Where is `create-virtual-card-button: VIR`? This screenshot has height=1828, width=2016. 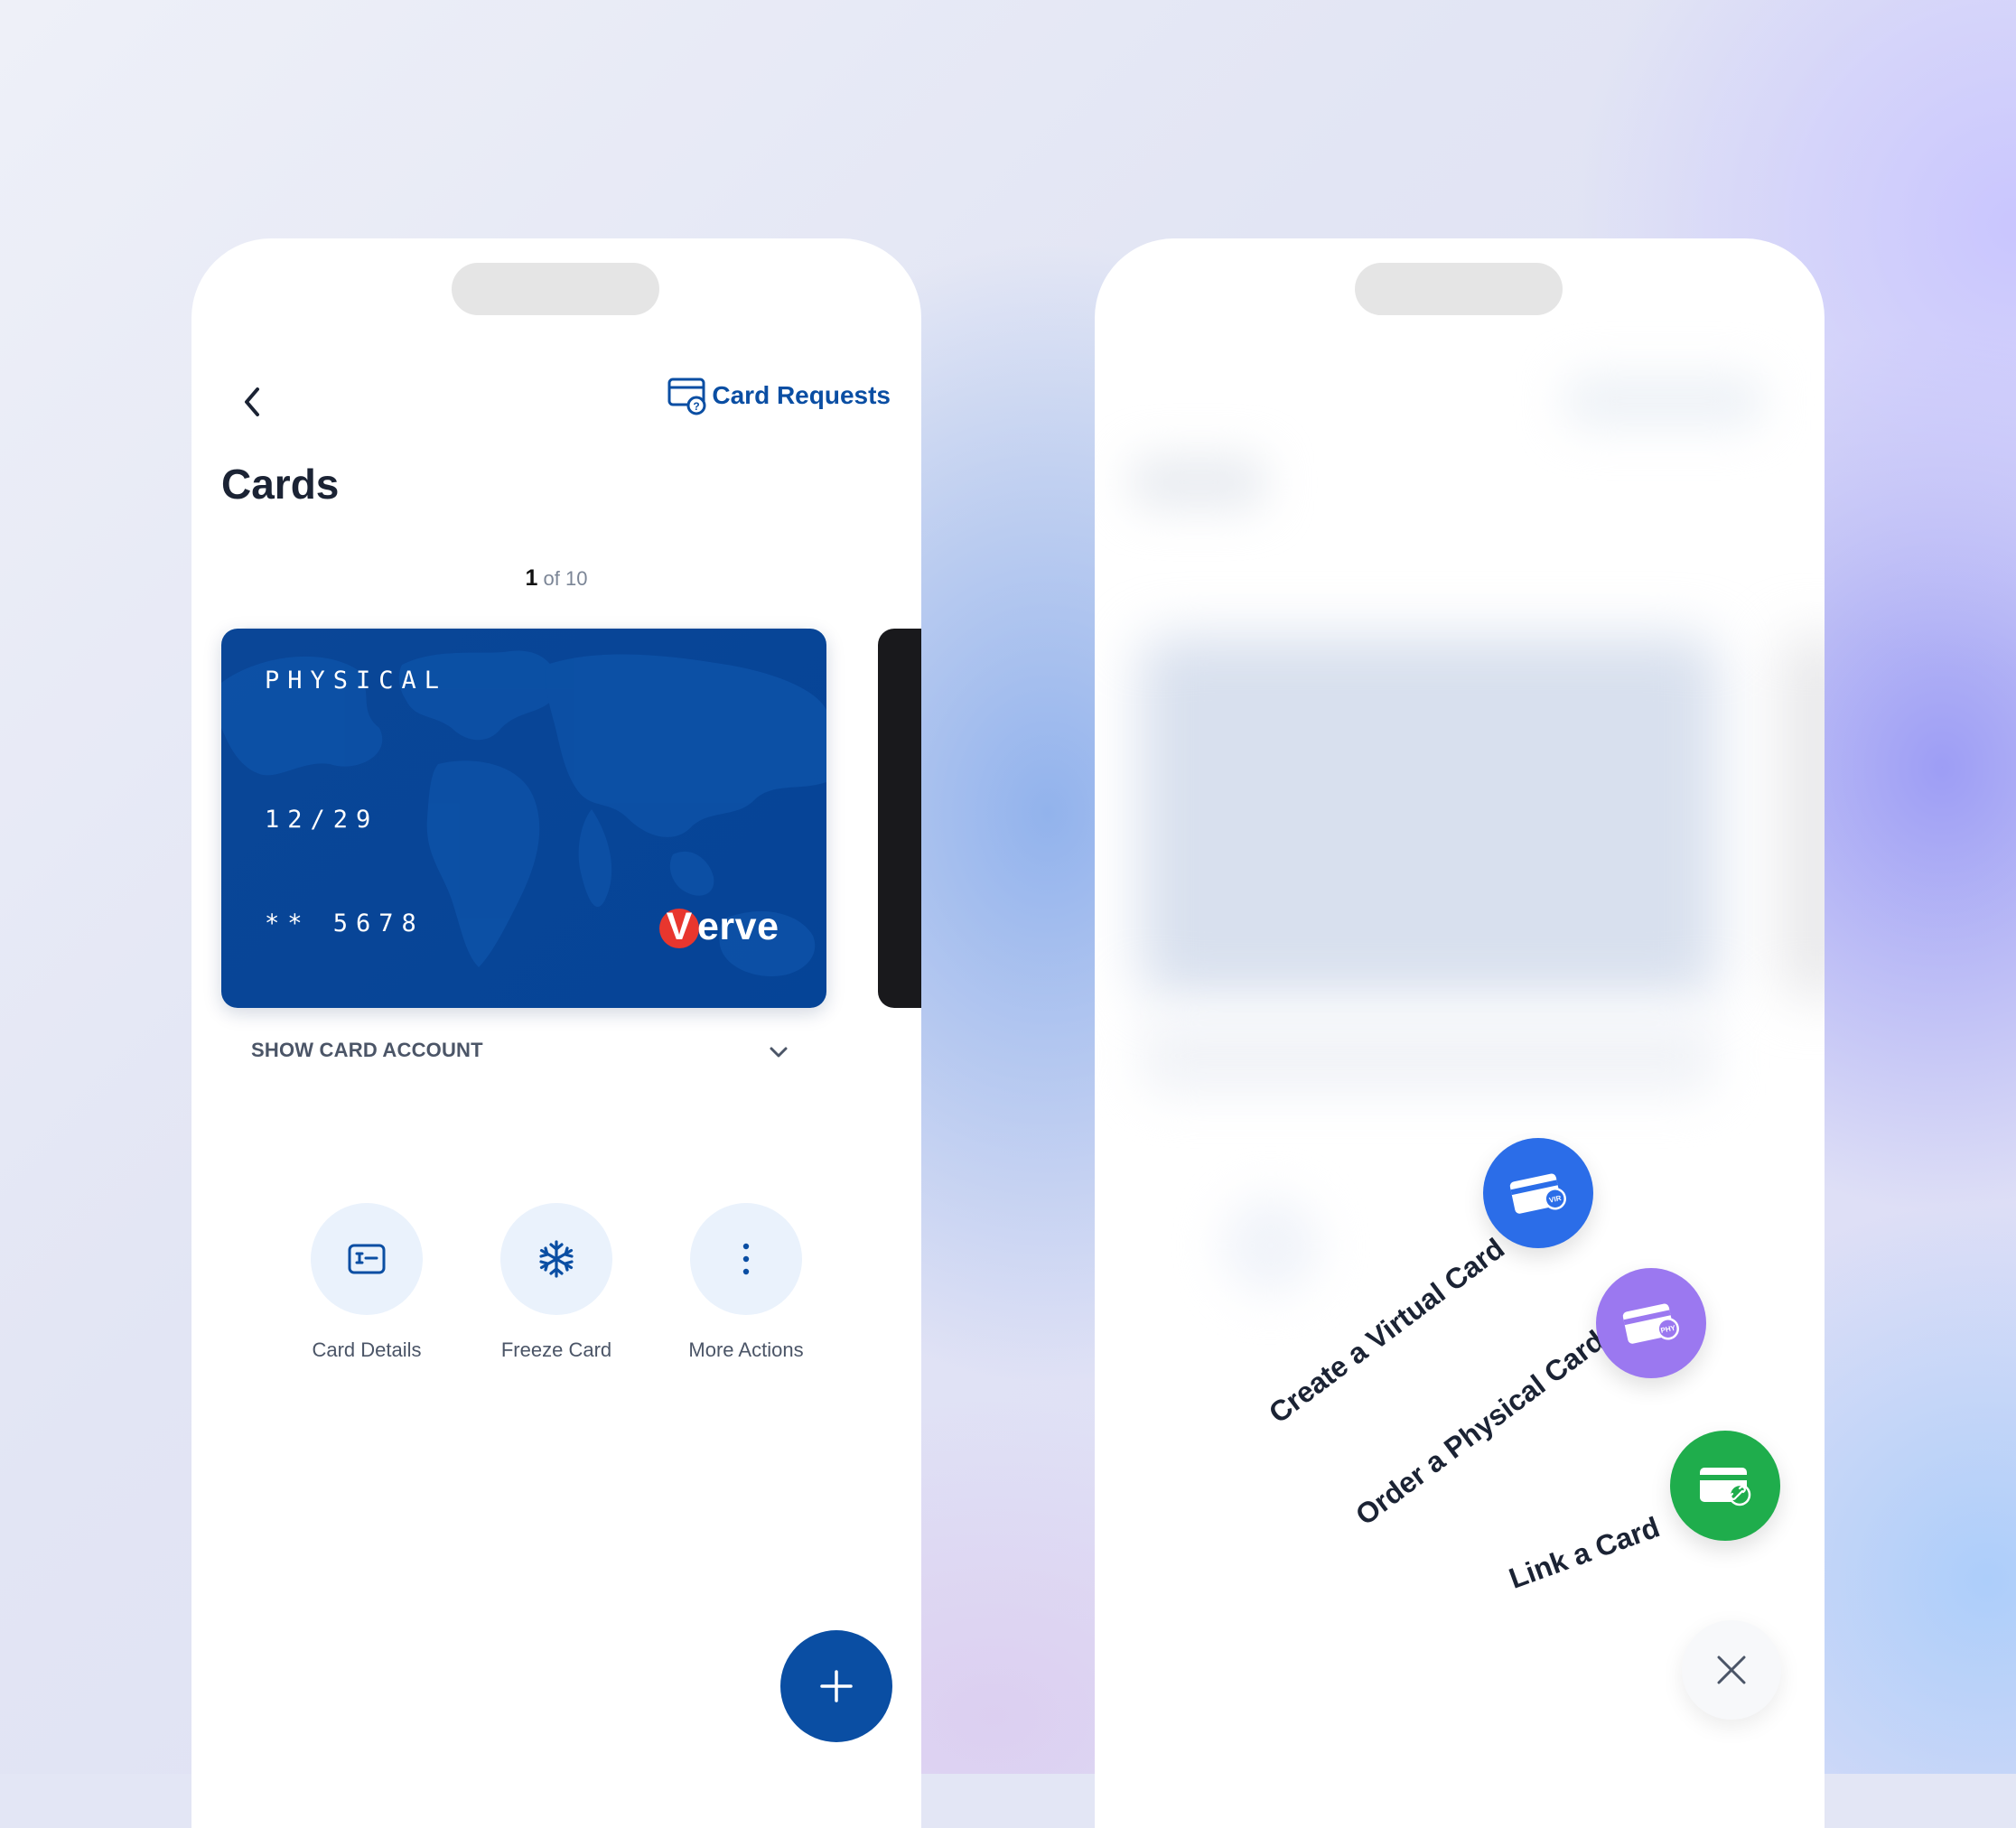
create-virtual-card-button: VIR is located at coordinates (1538, 1193).